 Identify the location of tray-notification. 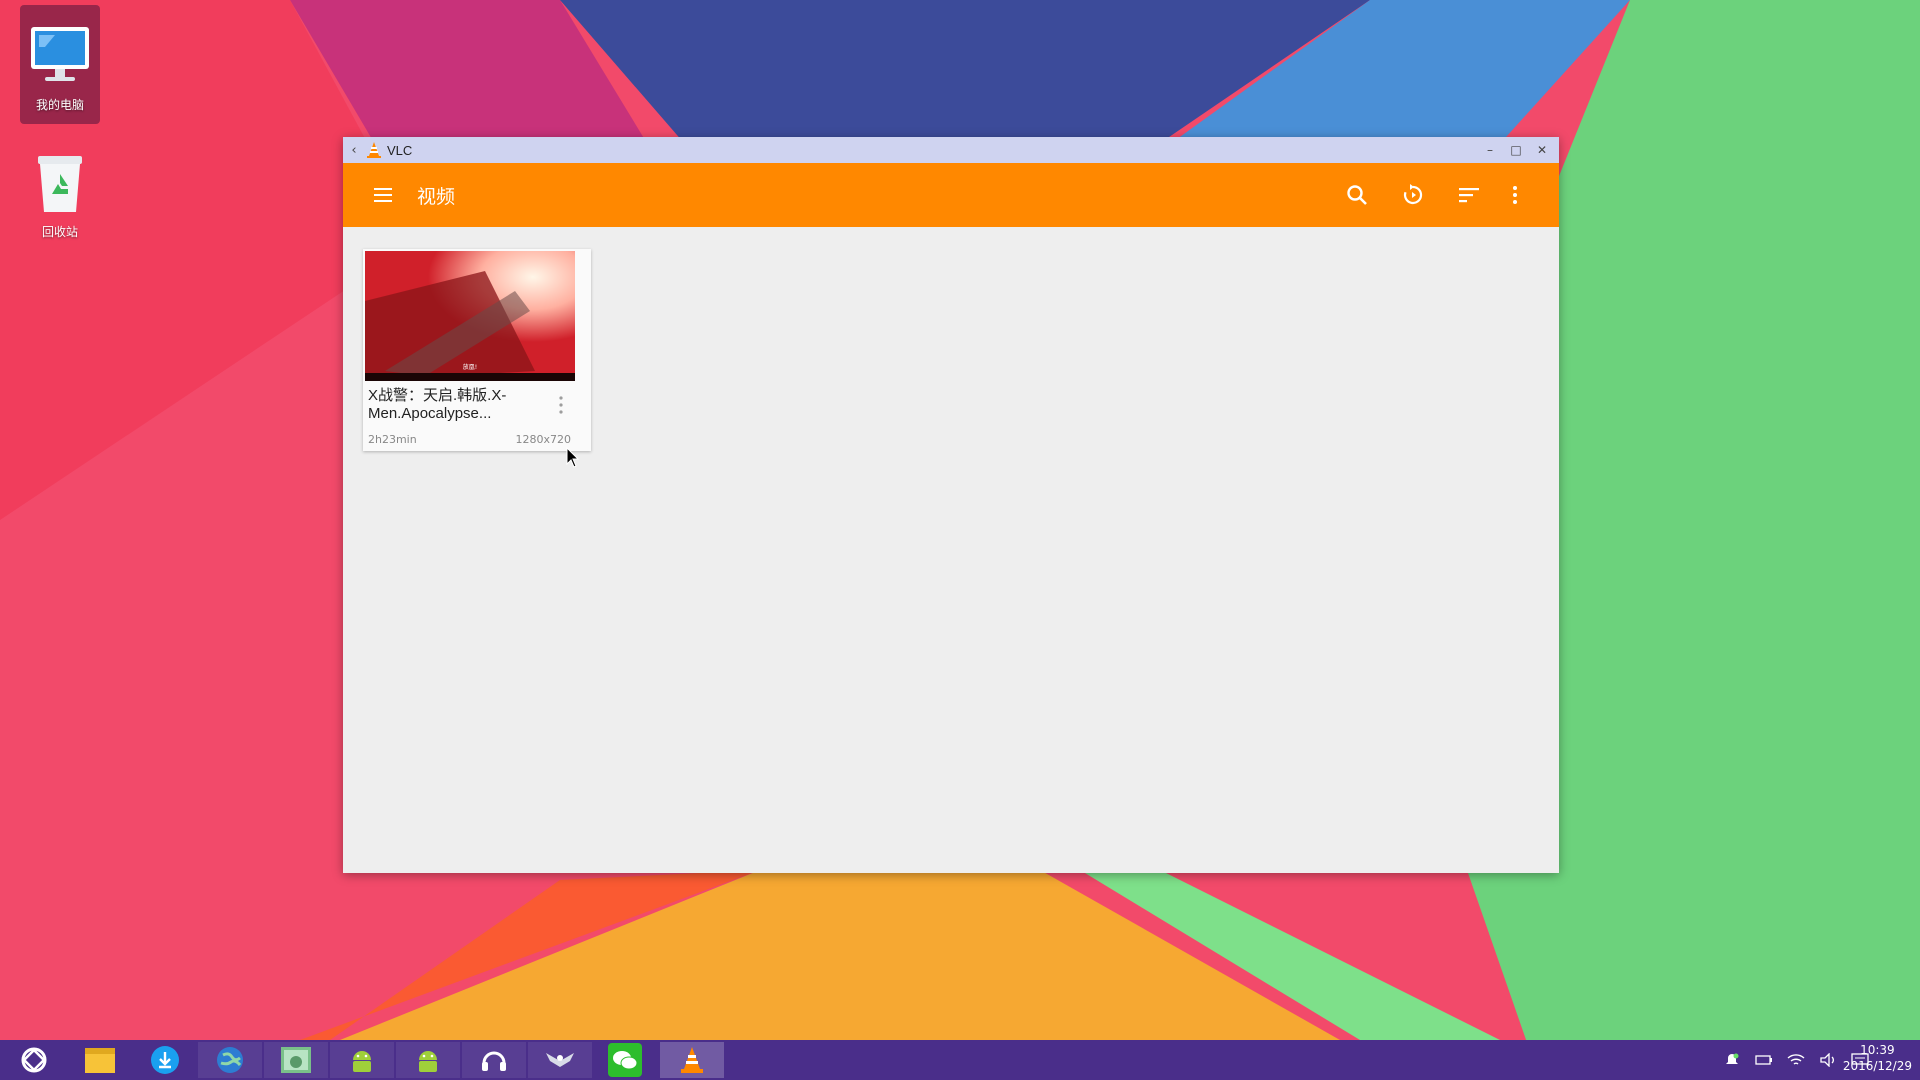
(1732, 1060).